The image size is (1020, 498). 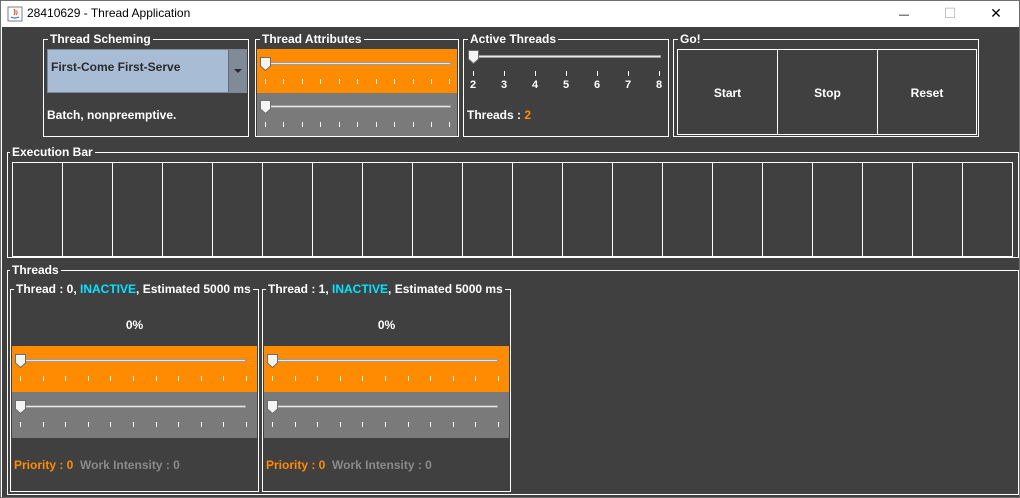 What do you see at coordinates (727, 92) in the screenshot?
I see `start-button: Start` at bounding box center [727, 92].